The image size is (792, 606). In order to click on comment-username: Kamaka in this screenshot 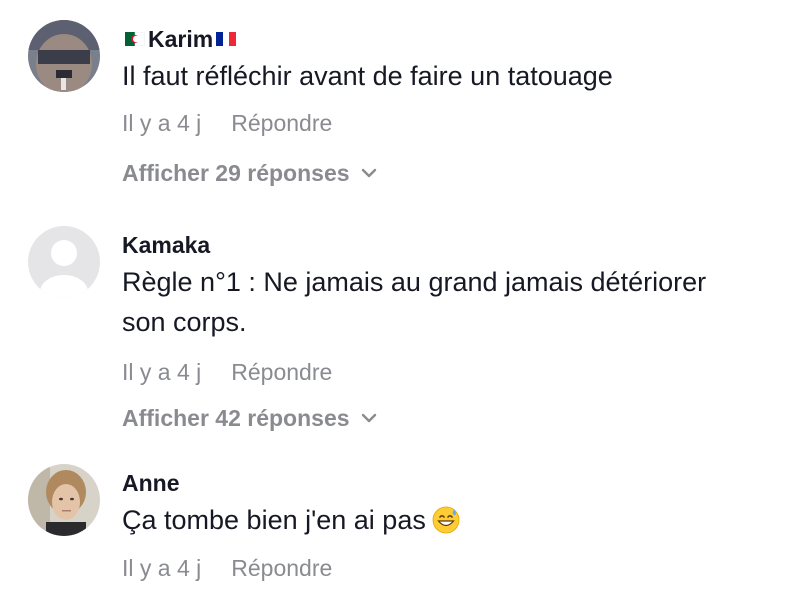, I will do `click(447, 245)`.